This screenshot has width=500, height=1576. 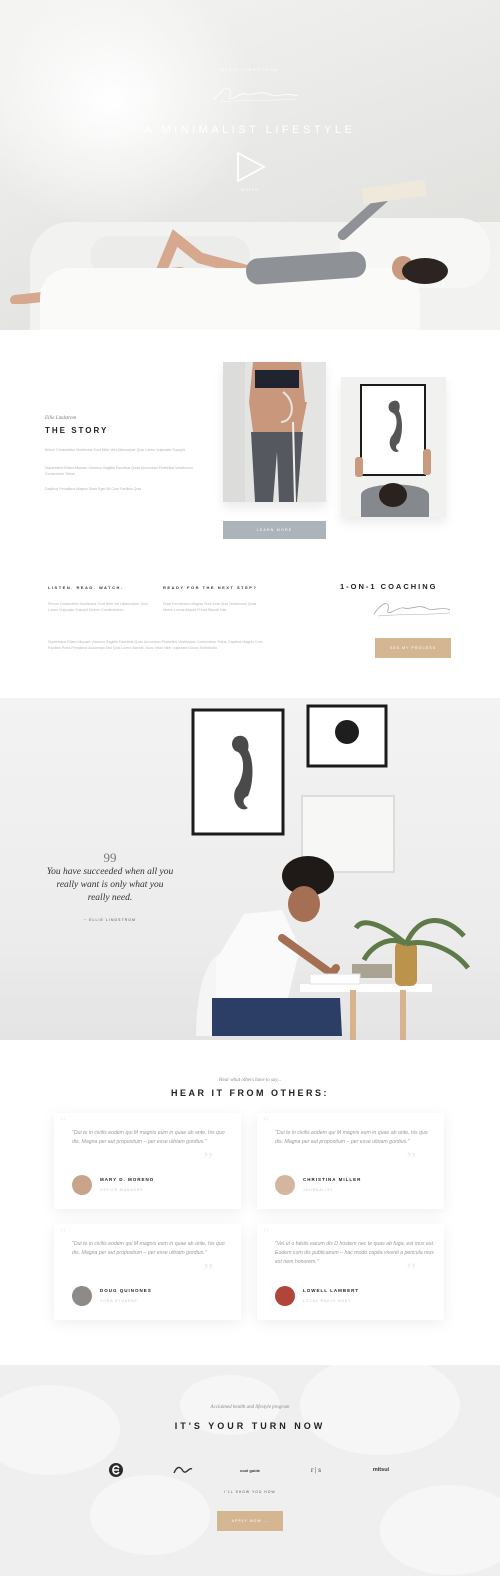 What do you see at coordinates (250, 1521) in the screenshot?
I see `apply-now-button: APPLY NOW →` at bounding box center [250, 1521].